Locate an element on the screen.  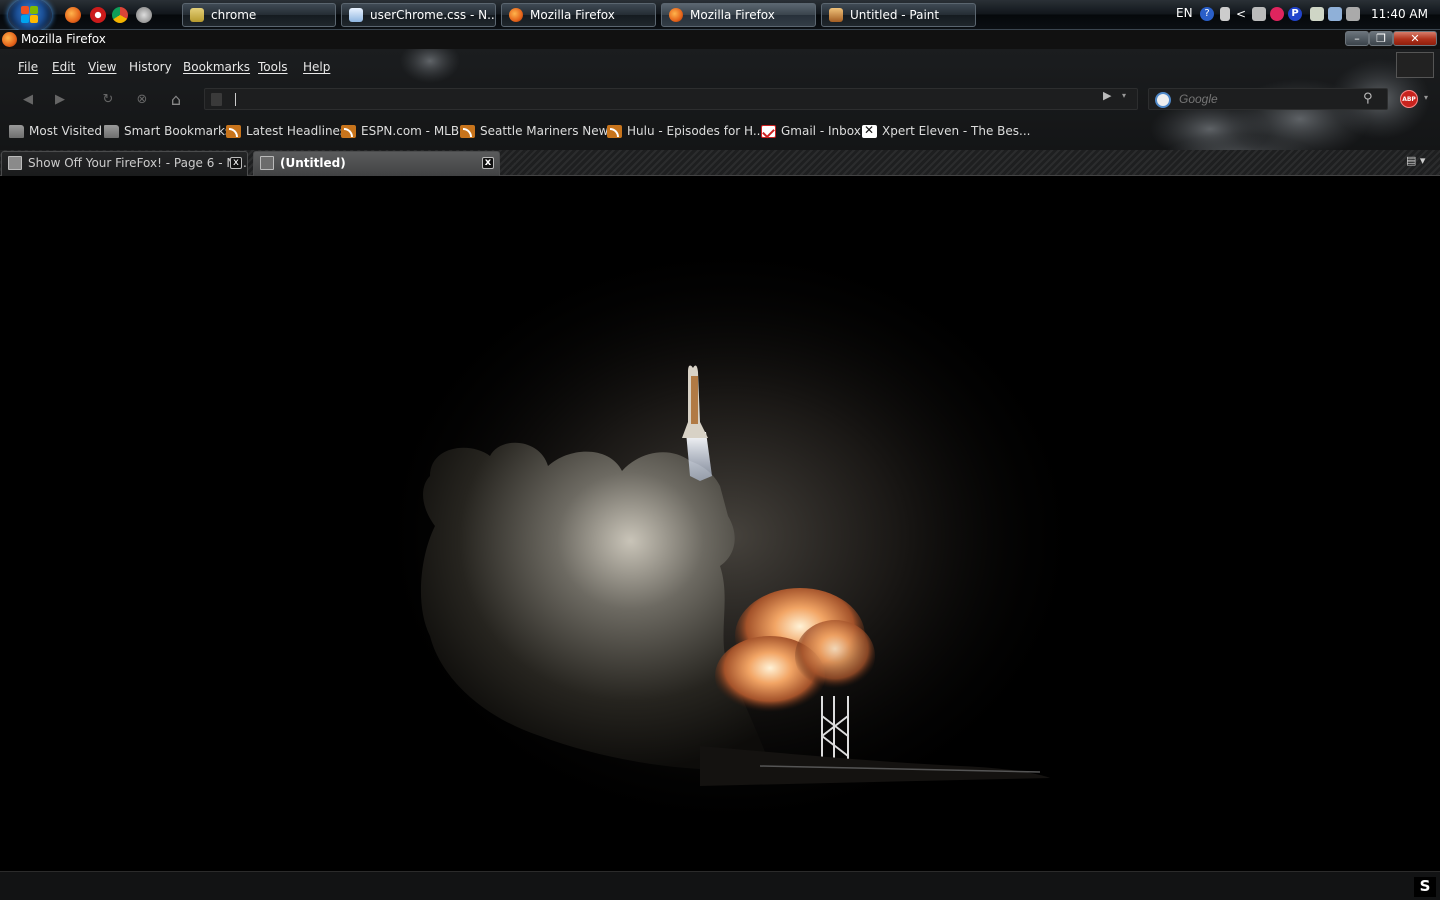
search-input is located at coordinates (1269, 99).